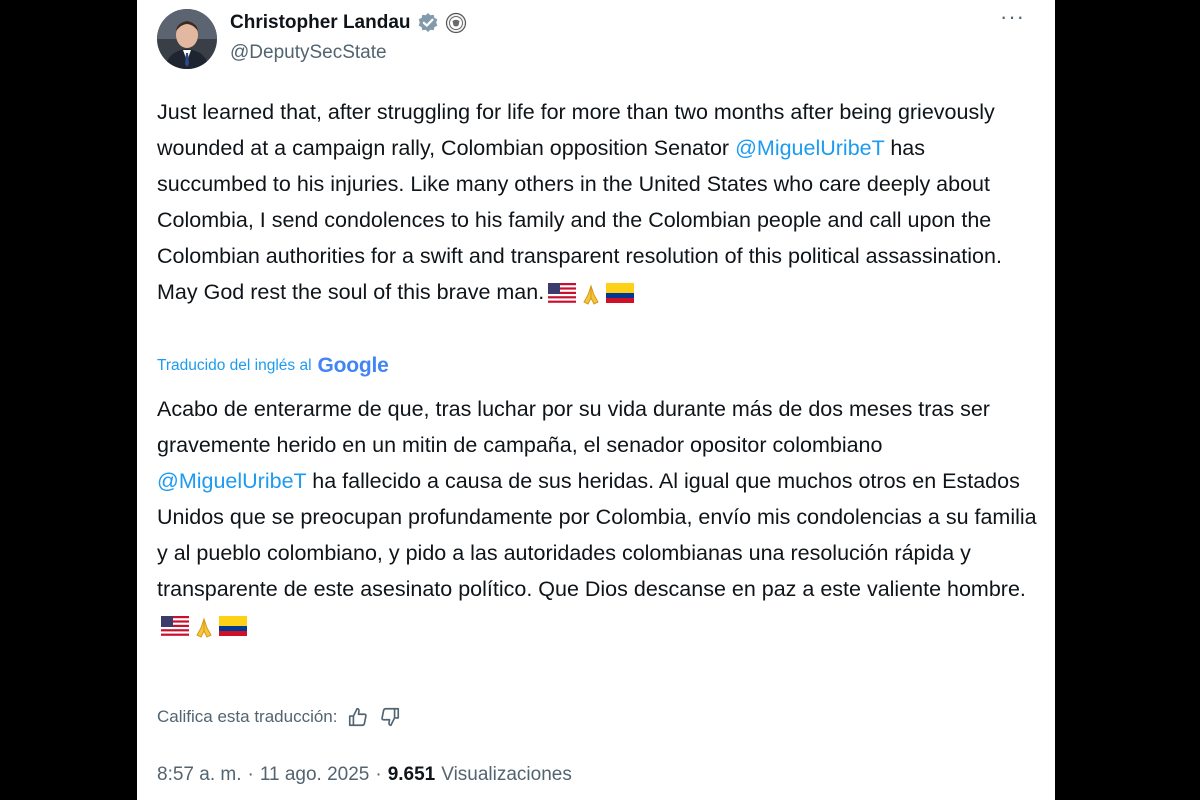 Image resolution: width=1200 pixels, height=800 pixels. Describe the element at coordinates (428, 23) in the screenshot. I see `verified-badge-icon` at that location.